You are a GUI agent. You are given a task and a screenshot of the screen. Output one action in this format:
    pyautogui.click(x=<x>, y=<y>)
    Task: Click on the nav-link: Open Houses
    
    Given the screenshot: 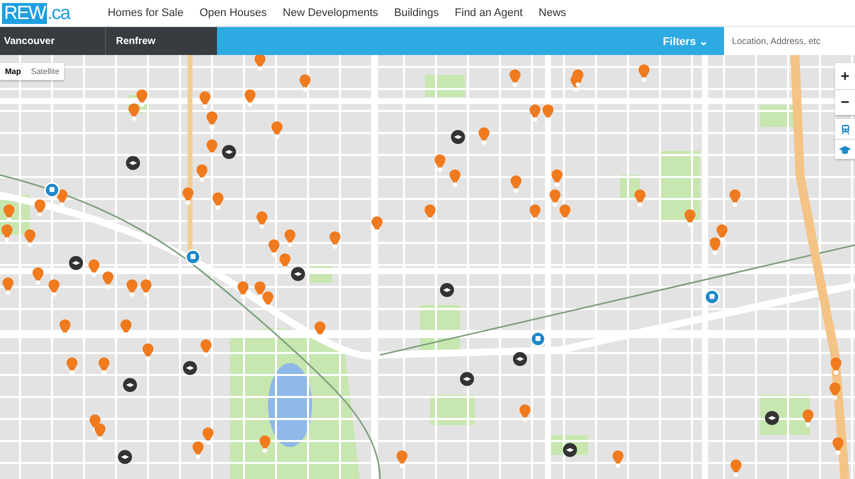 What is the action you would take?
    pyautogui.click(x=233, y=13)
    